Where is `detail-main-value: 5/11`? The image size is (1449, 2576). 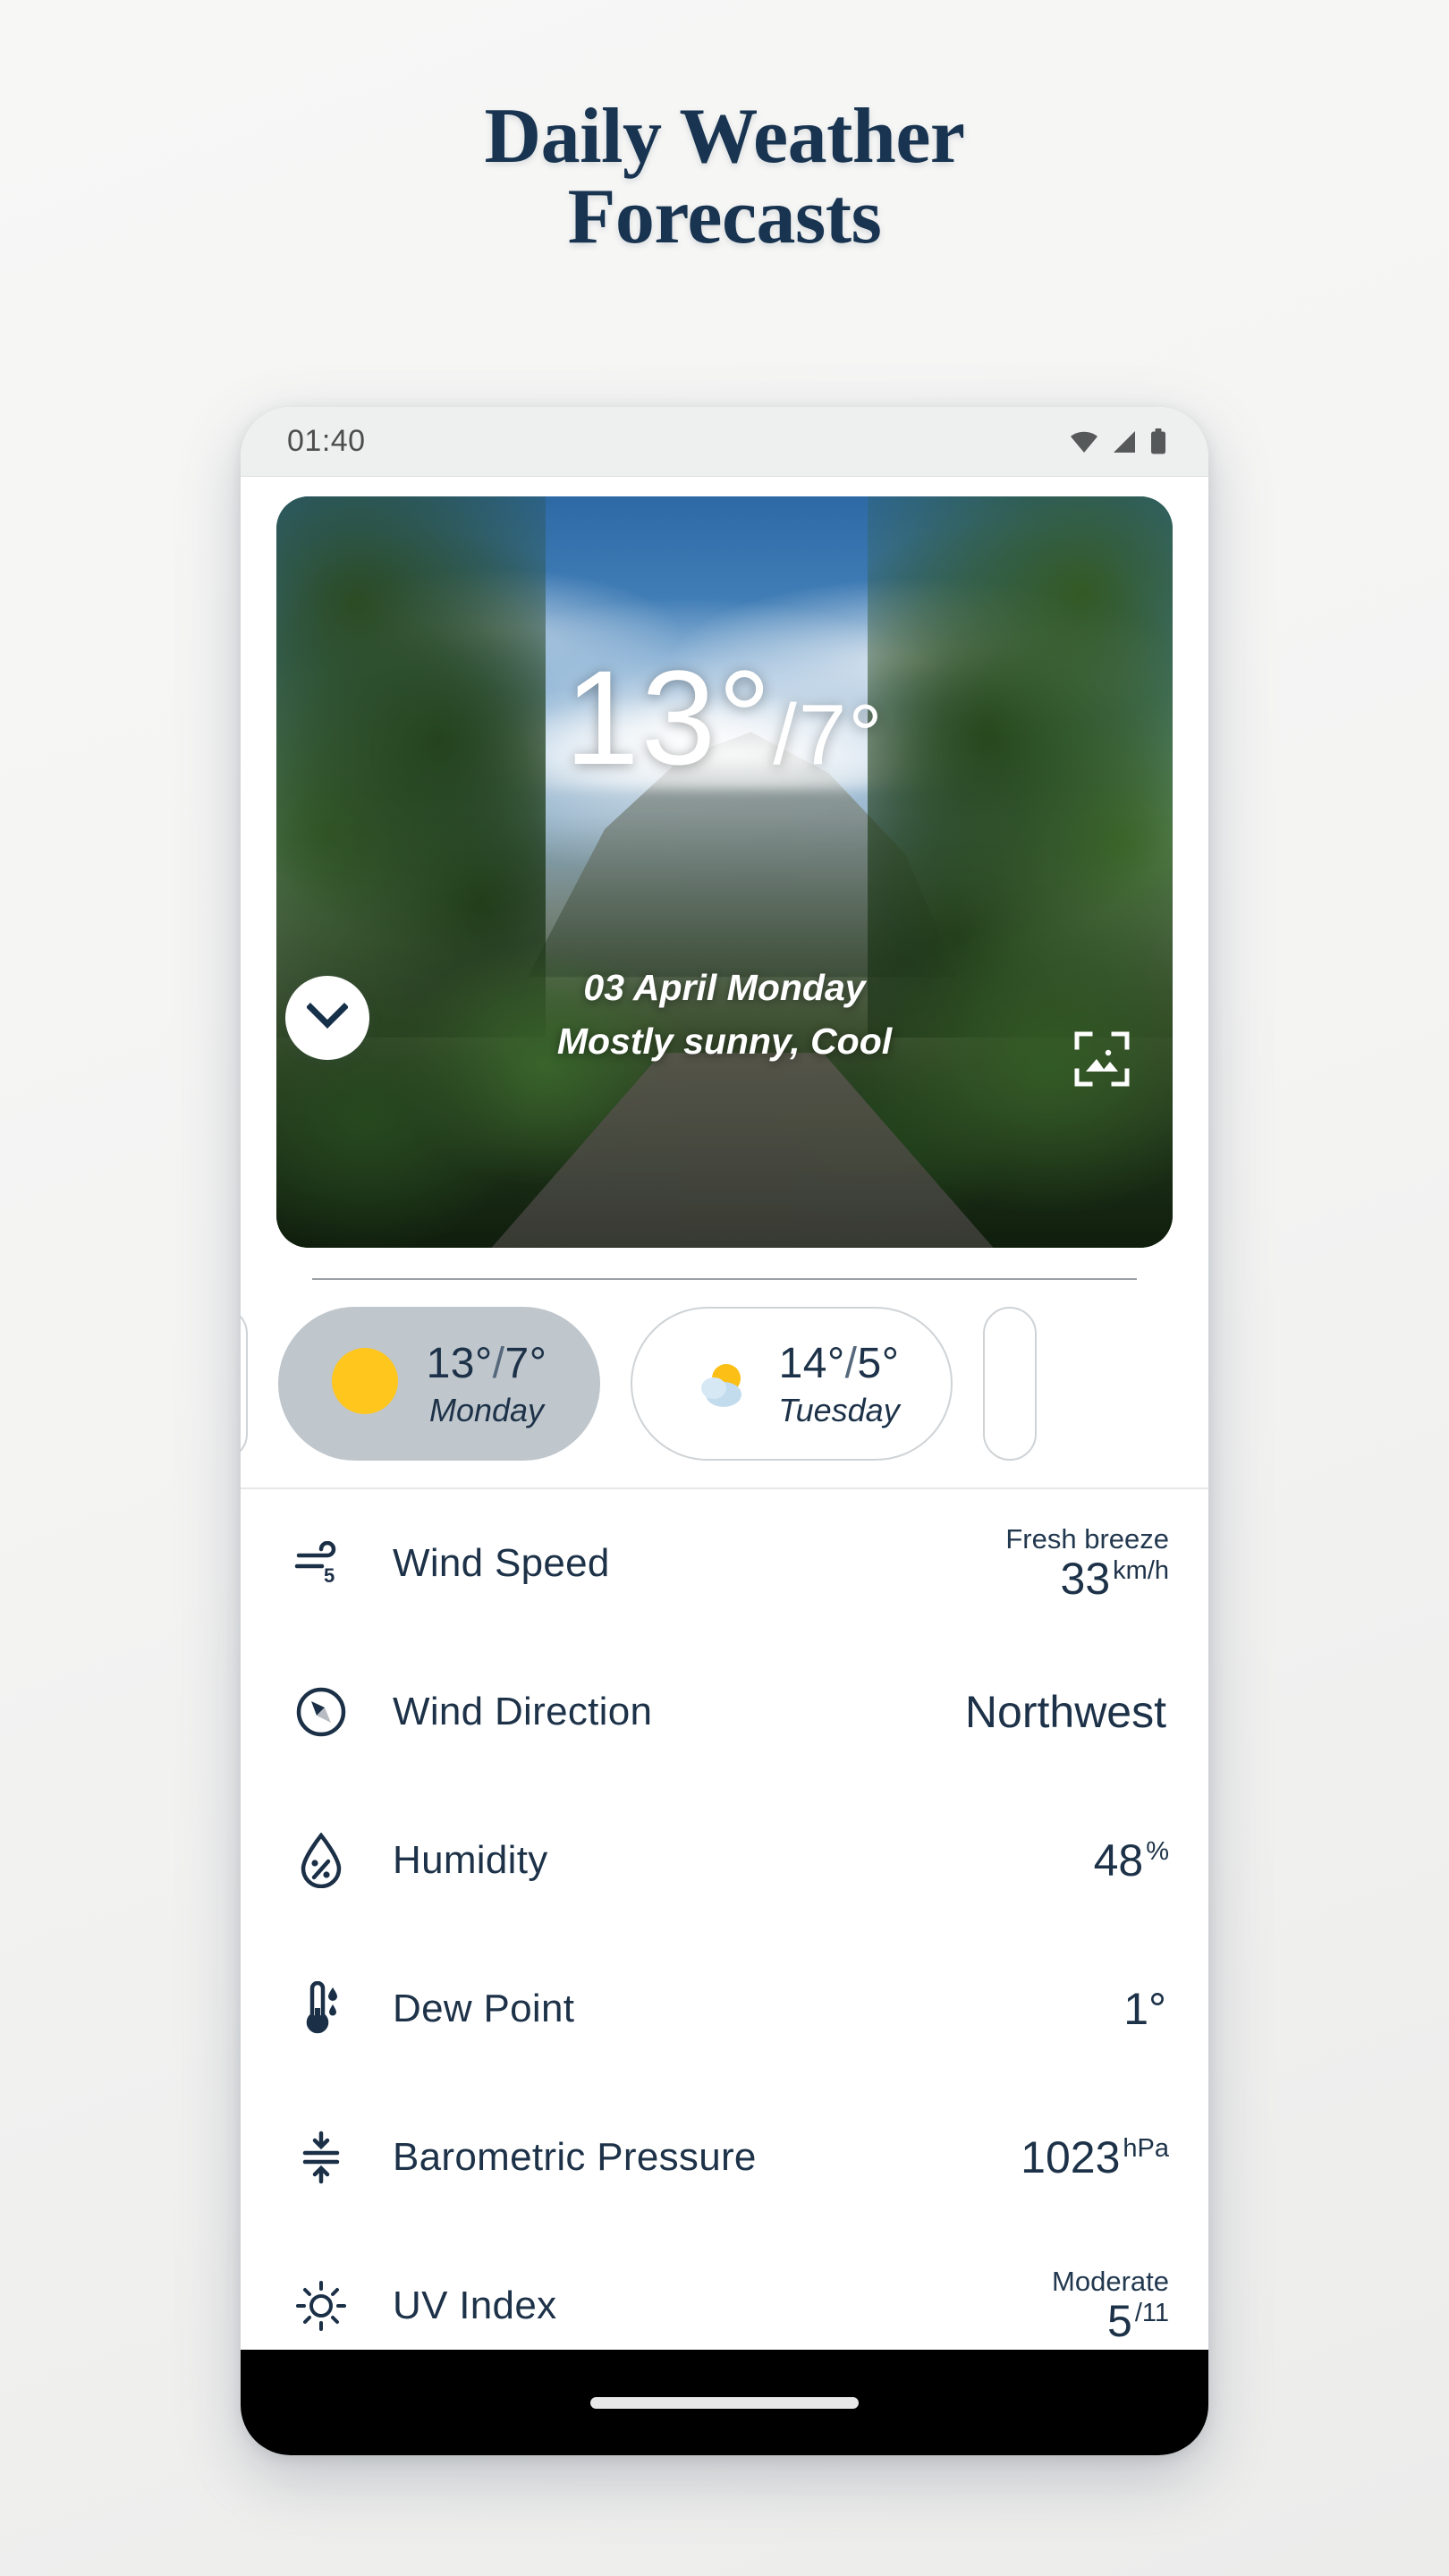 detail-main-value: 5/11 is located at coordinates (1110, 2321).